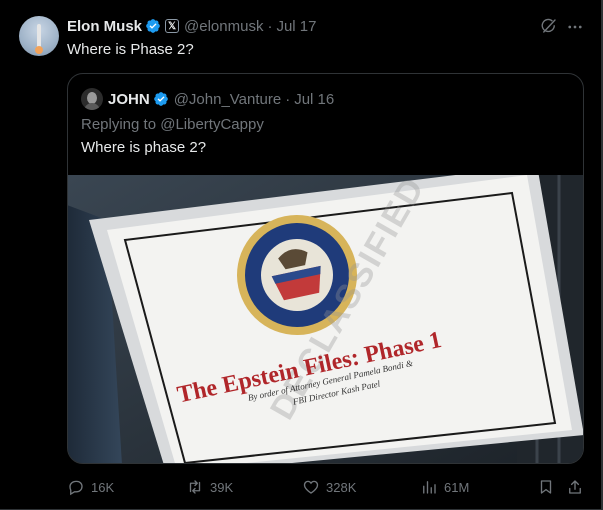  I want to click on quoted-author-name: JOHN, so click(129, 99).